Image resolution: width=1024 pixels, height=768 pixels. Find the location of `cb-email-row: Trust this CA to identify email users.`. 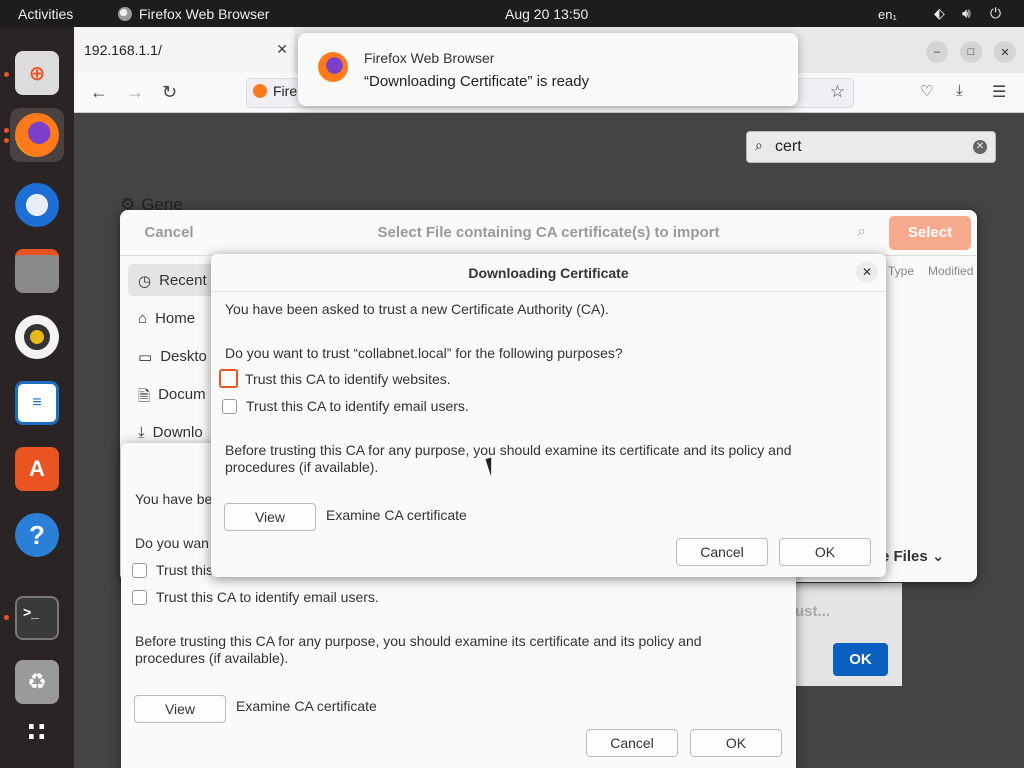

cb-email-row: Trust this CA to identify email users. is located at coordinates (345, 406).